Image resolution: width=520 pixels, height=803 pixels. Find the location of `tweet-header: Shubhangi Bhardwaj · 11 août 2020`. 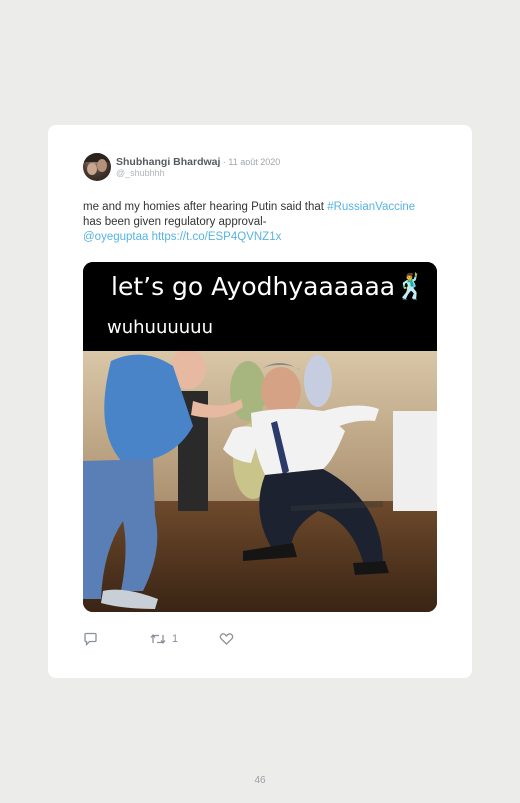

tweet-header: Shubhangi Bhardwaj · 11 août 2020 is located at coordinates (286, 161).